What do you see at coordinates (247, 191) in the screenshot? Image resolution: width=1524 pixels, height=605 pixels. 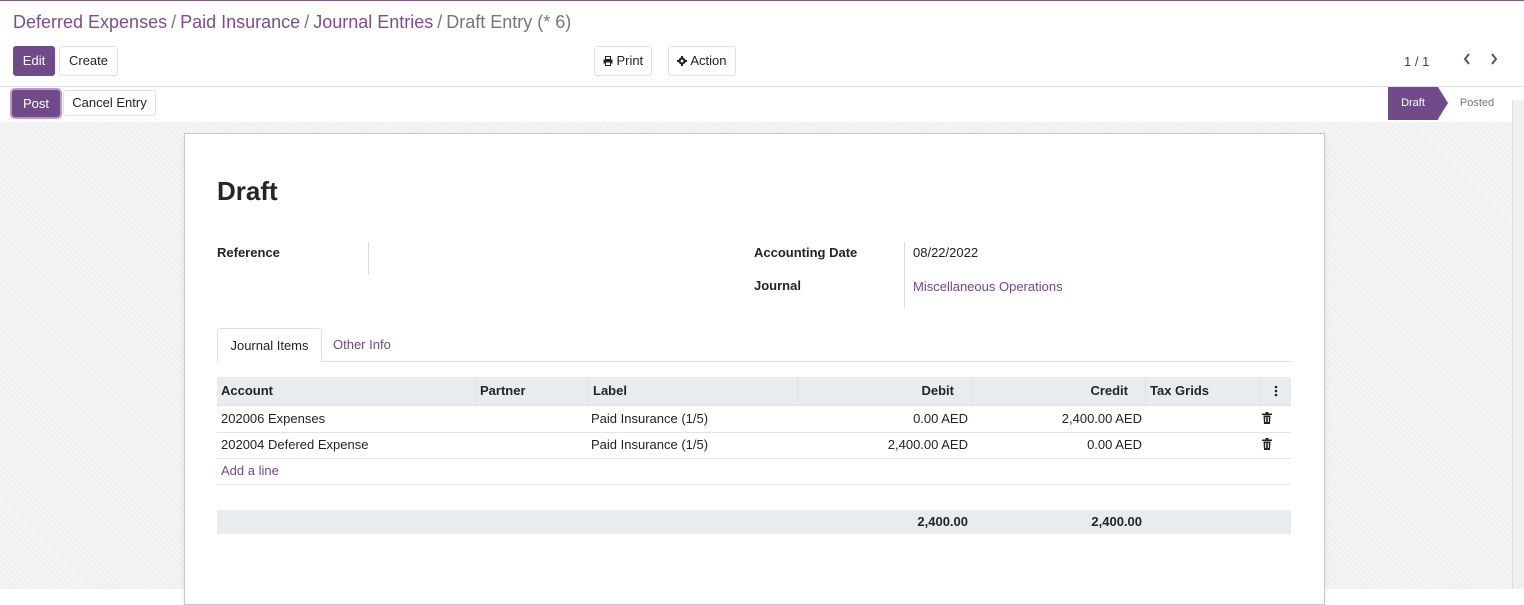 I see `page-title: Draft` at bounding box center [247, 191].